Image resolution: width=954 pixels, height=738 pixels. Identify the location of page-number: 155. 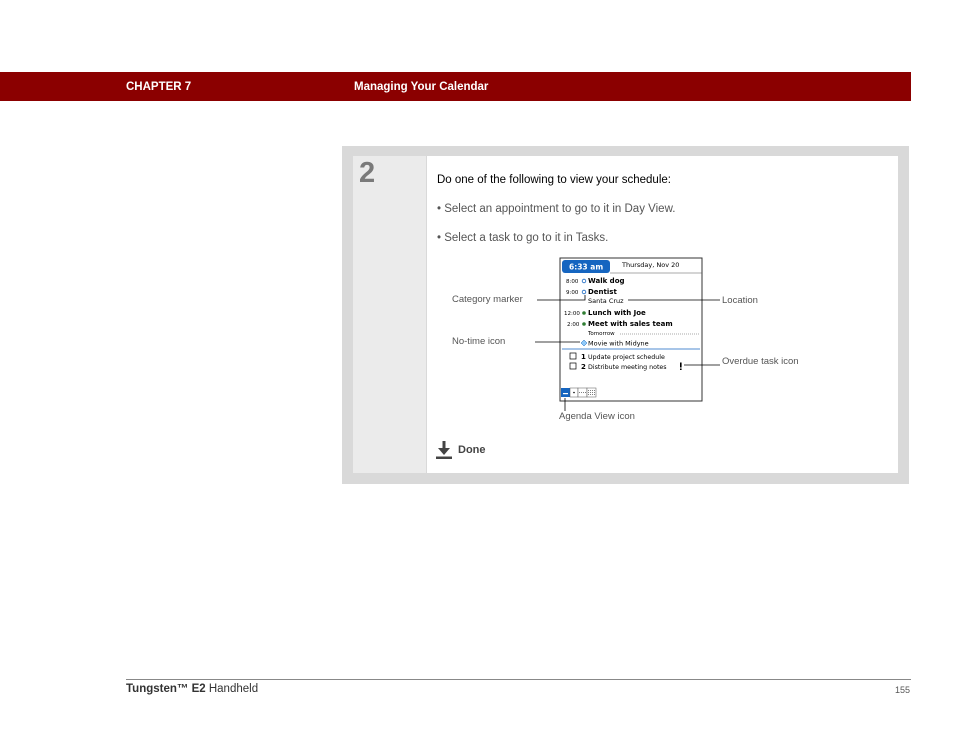
(903, 690).